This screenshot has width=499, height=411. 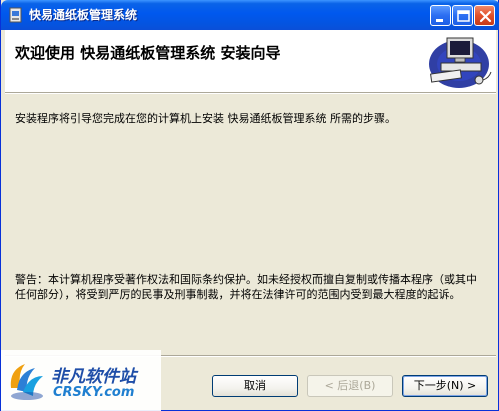 I want to click on page-title: 欢迎使用 快易通纸板管理系统 安装向导, so click(x=148, y=53).